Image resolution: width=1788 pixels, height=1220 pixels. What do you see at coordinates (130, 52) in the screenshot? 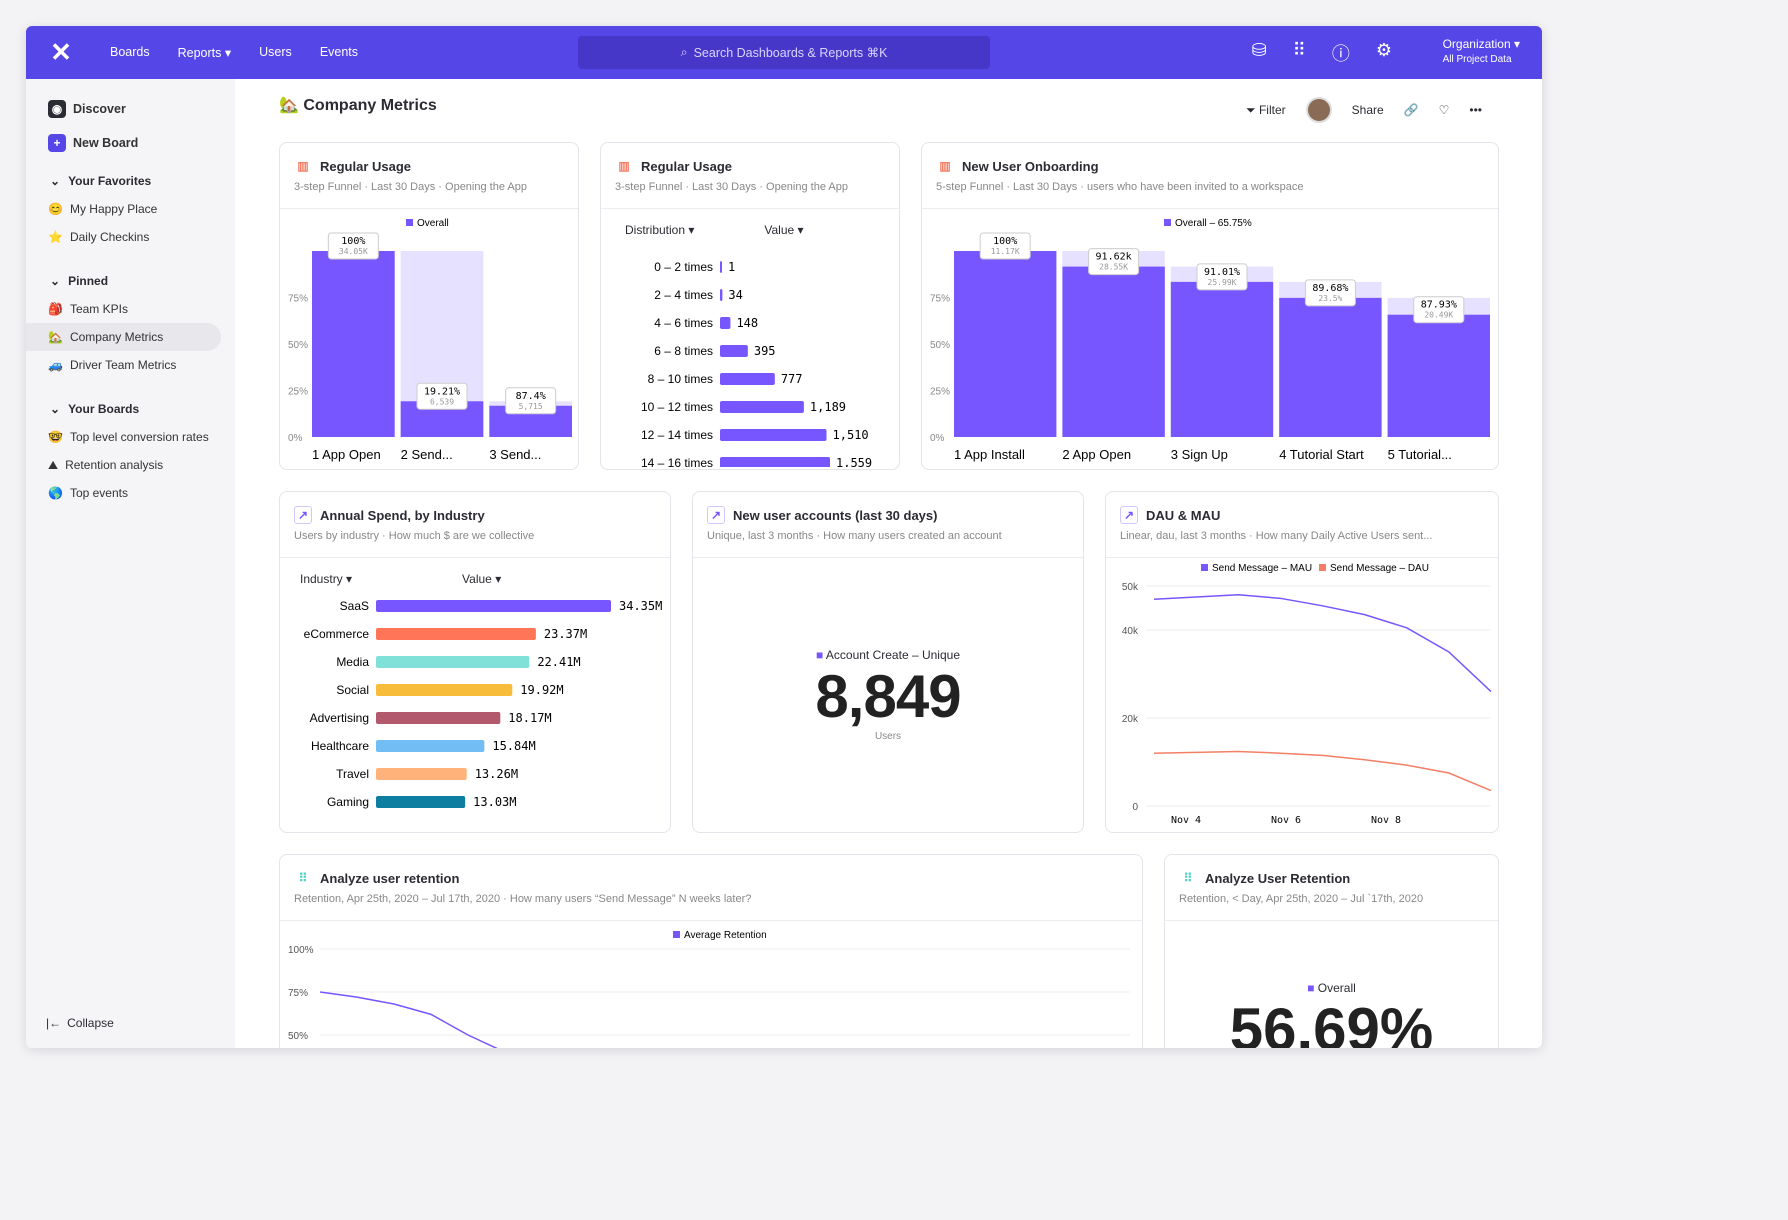
I see `nav-boards: Boards` at bounding box center [130, 52].